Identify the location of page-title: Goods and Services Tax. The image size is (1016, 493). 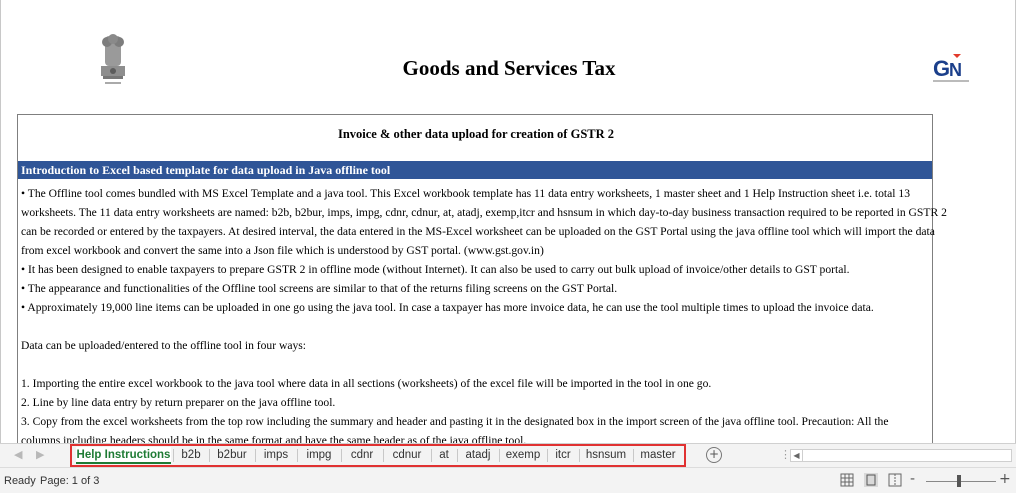
(509, 68).